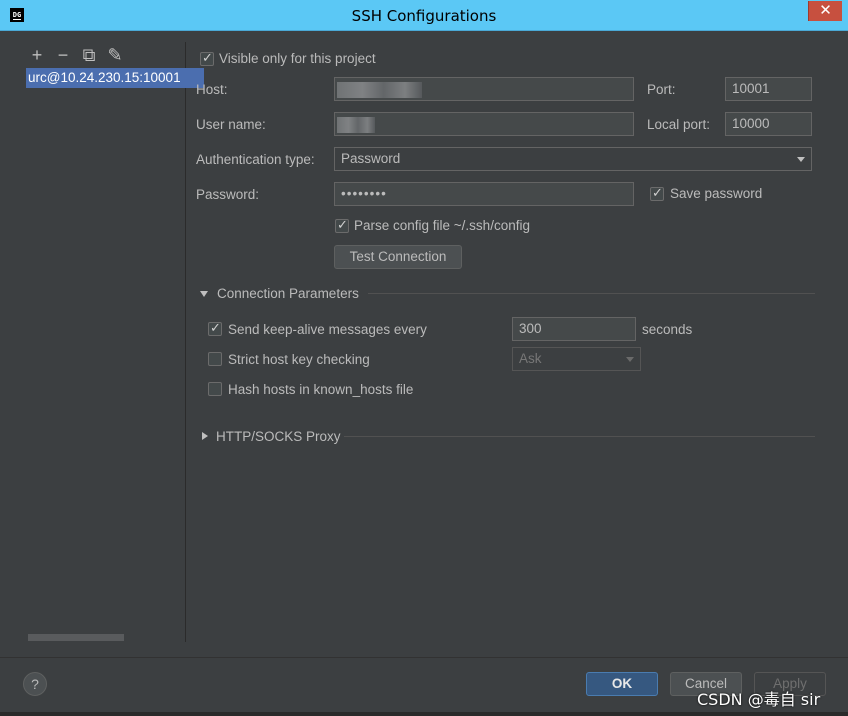 The height and width of the screenshot is (716, 848). What do you see at coordinates (207, 58) in the screenshot?
I see `visible-only-checkbox` at bounding box center [207, 58].